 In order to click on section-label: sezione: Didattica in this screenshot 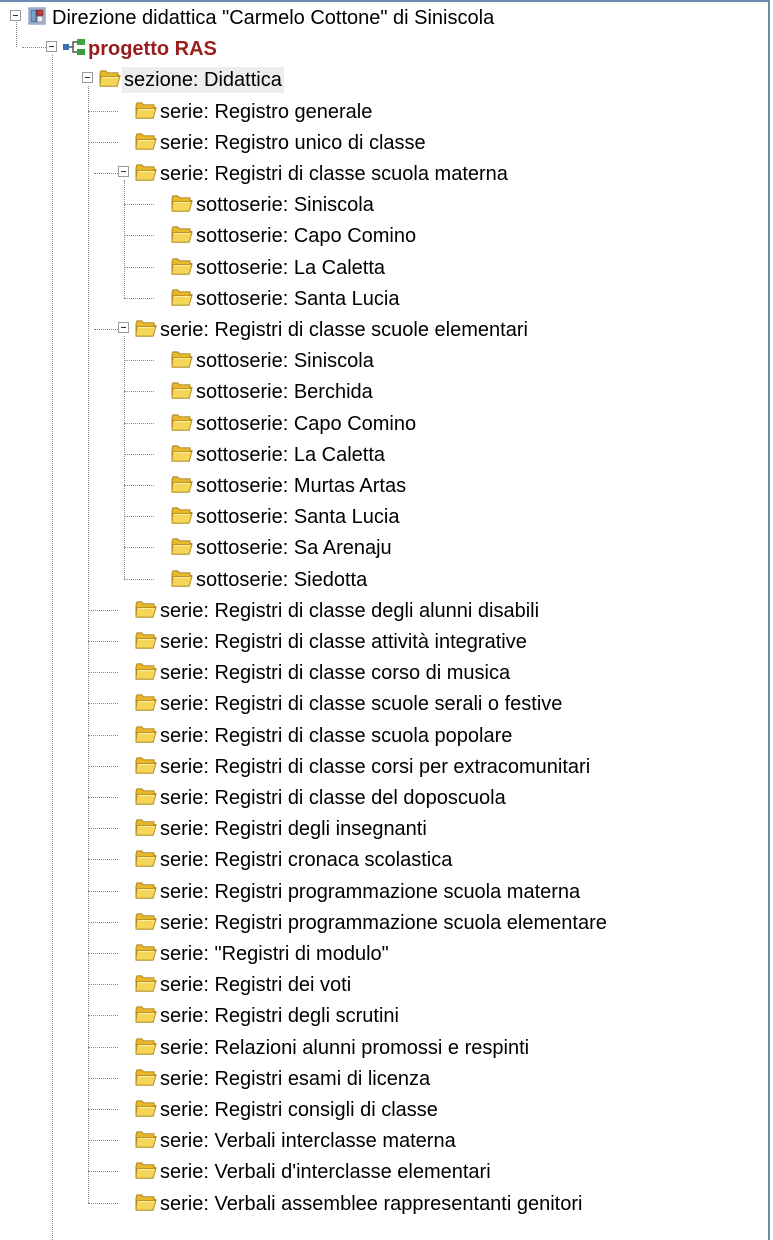, I will do `click(203, 80)`.